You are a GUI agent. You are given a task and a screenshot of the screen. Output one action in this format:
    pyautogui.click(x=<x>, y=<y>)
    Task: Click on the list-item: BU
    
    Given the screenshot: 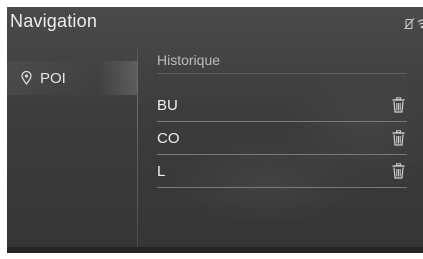 What is the action you would take?
    pyautogui.click(x=282, y=105)
    